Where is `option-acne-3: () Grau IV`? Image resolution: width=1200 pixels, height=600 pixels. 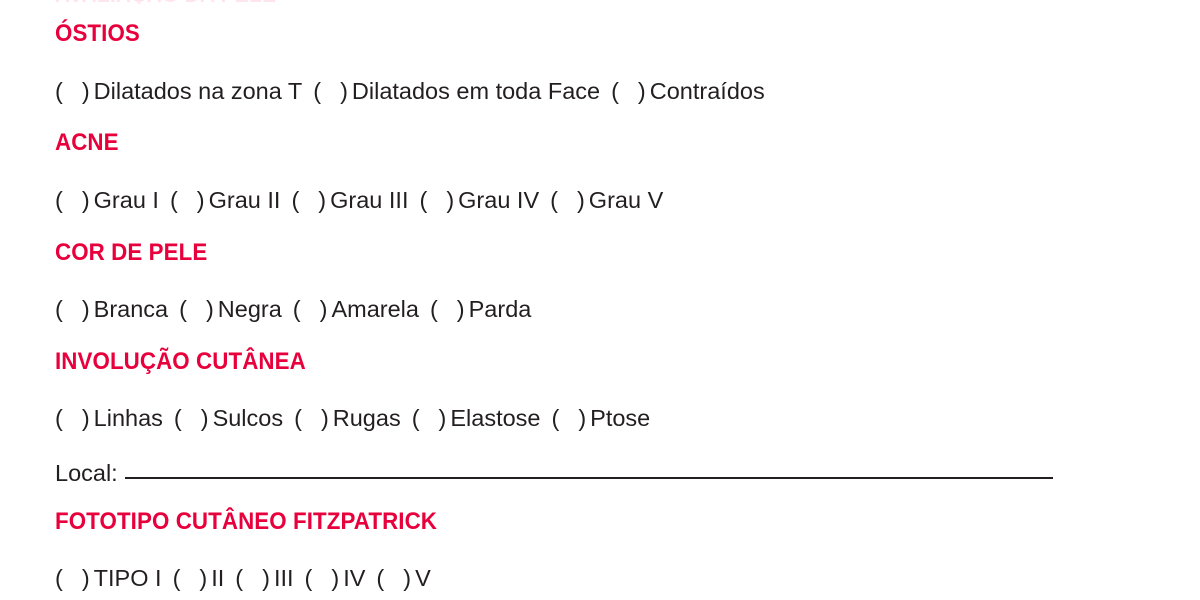 option-acne-3: () Grau IV is located at coordinates (480, 200).